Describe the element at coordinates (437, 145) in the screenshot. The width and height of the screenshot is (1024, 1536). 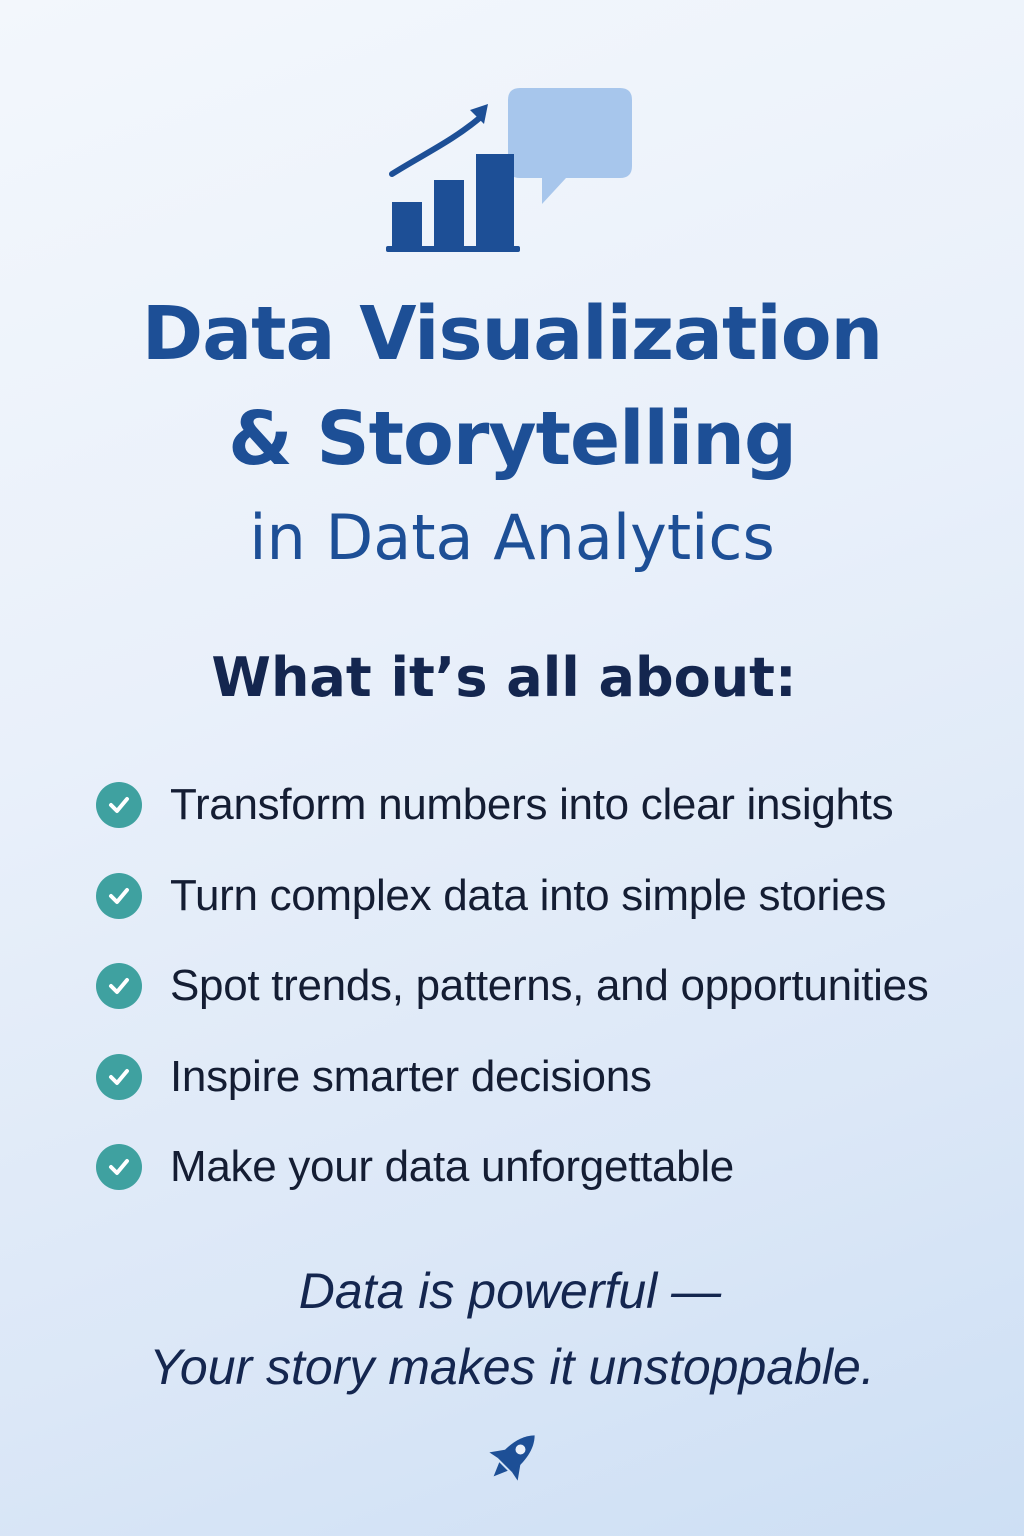
I see `trend-arrow-icon` at that location.